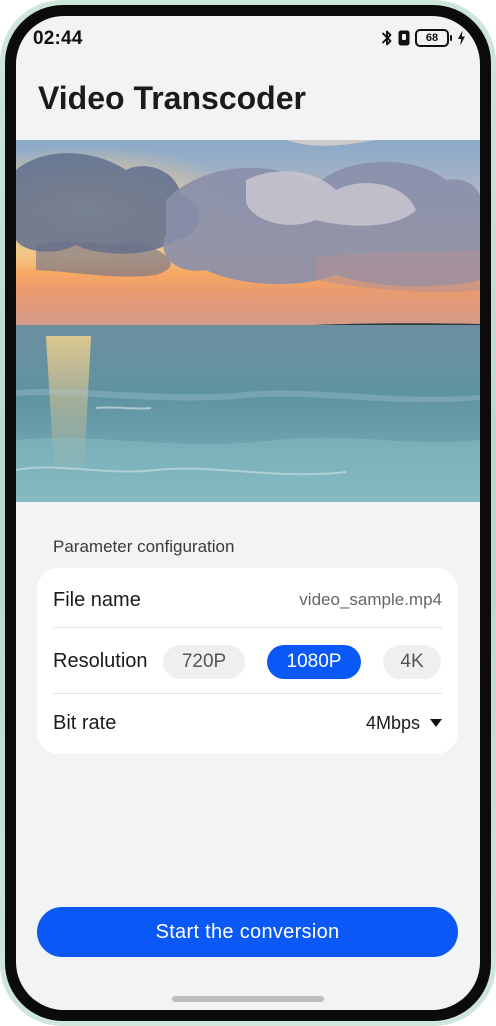 This screenshot has width=496, height=1026. I want to click on vibrate-icon, so click(404, 38).